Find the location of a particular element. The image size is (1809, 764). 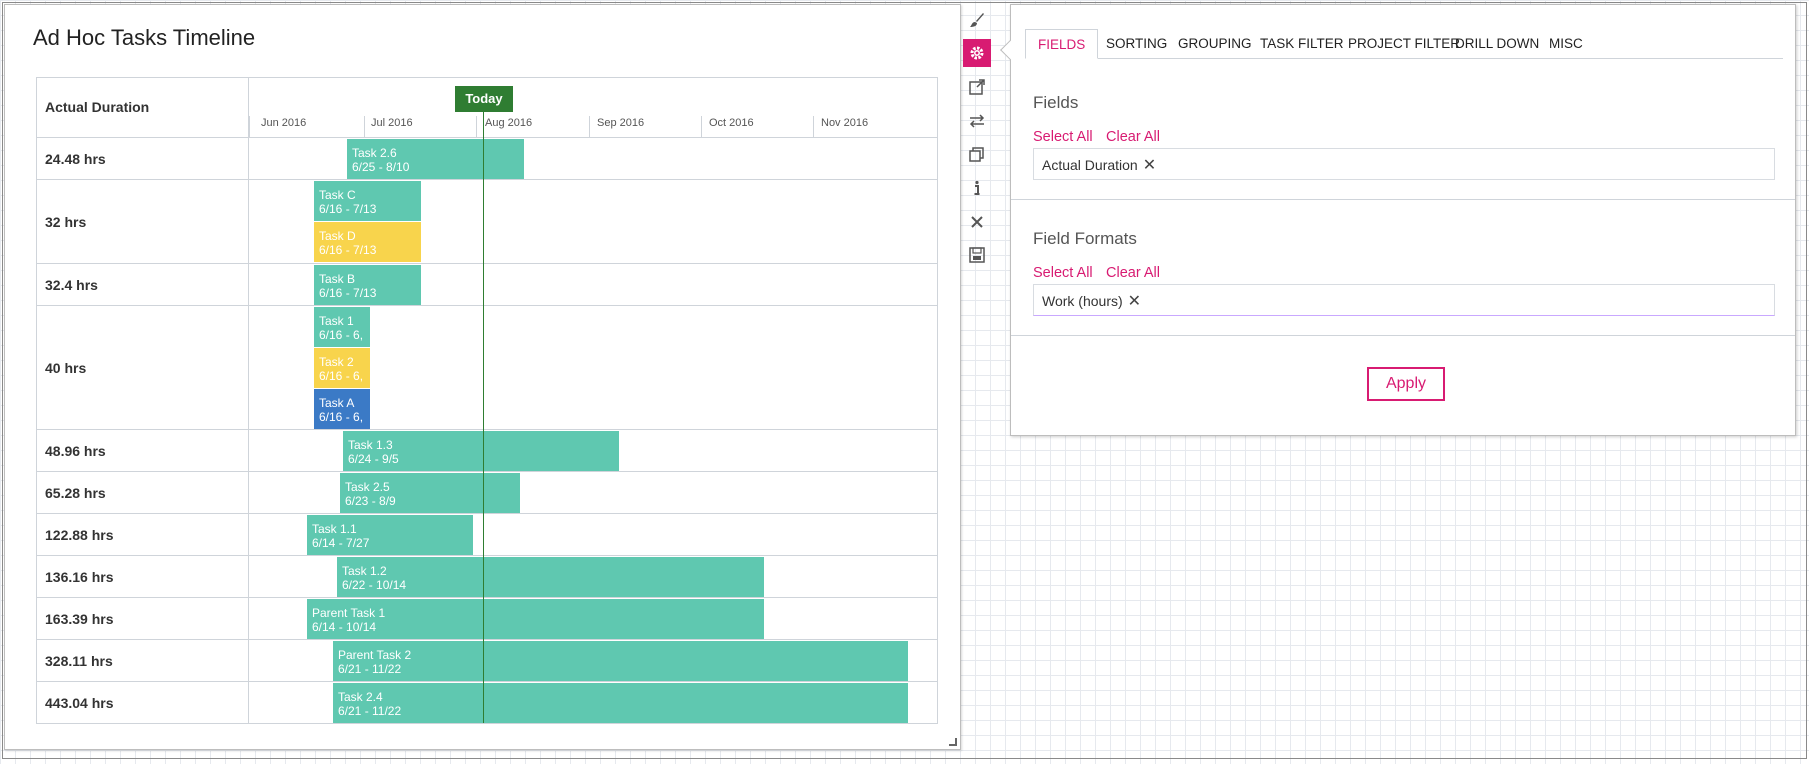

month-label: Oct 2016 is located at coordinates (731, 123).